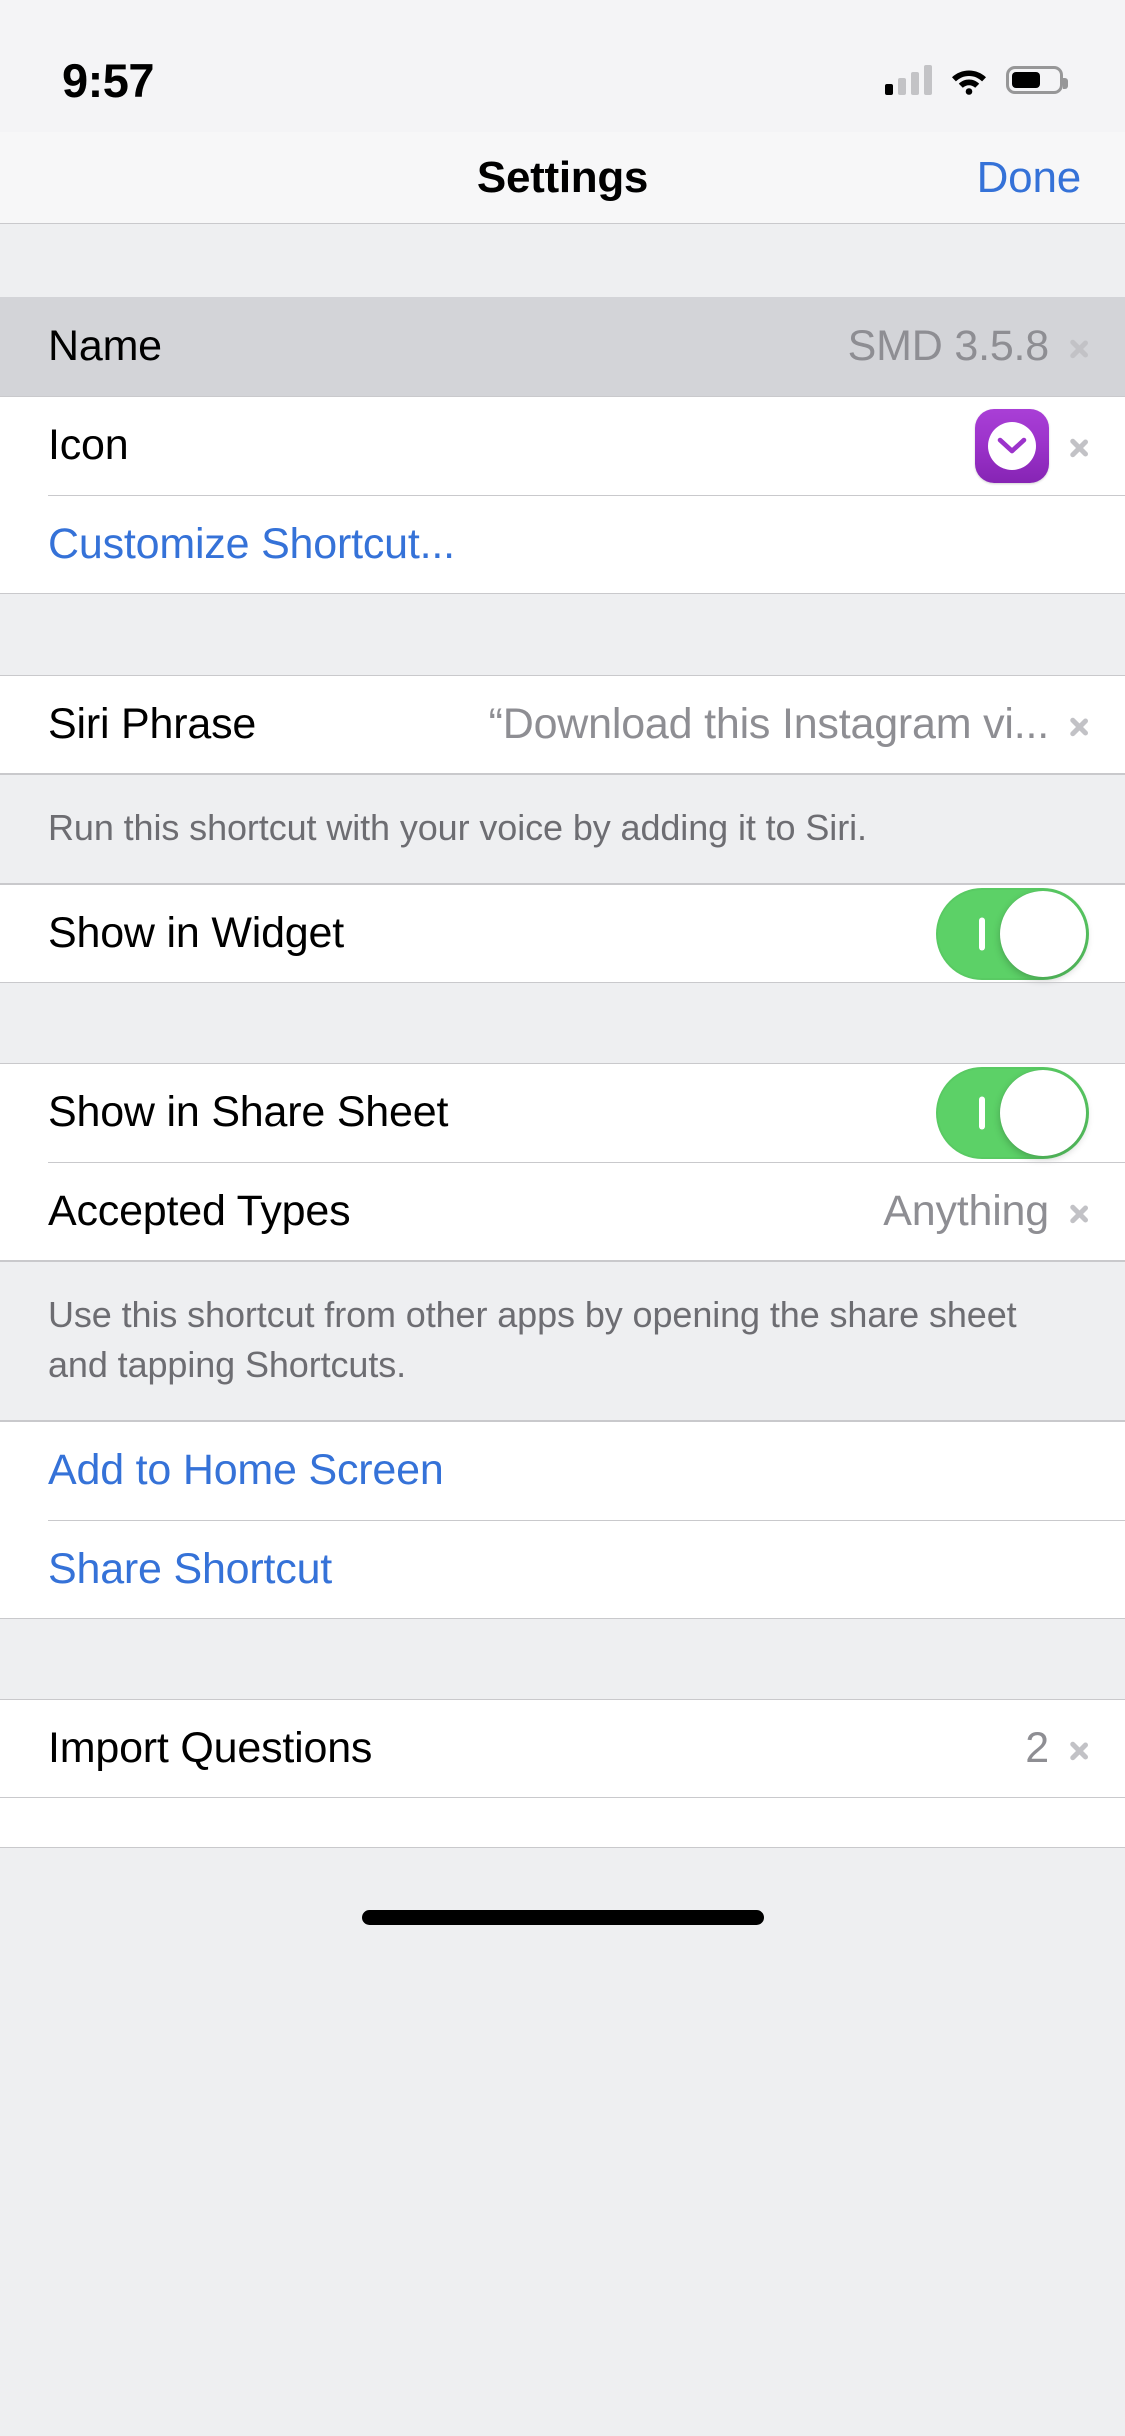  I want to click on show-in-widget-row: Show in Widget, so click(562, 933).